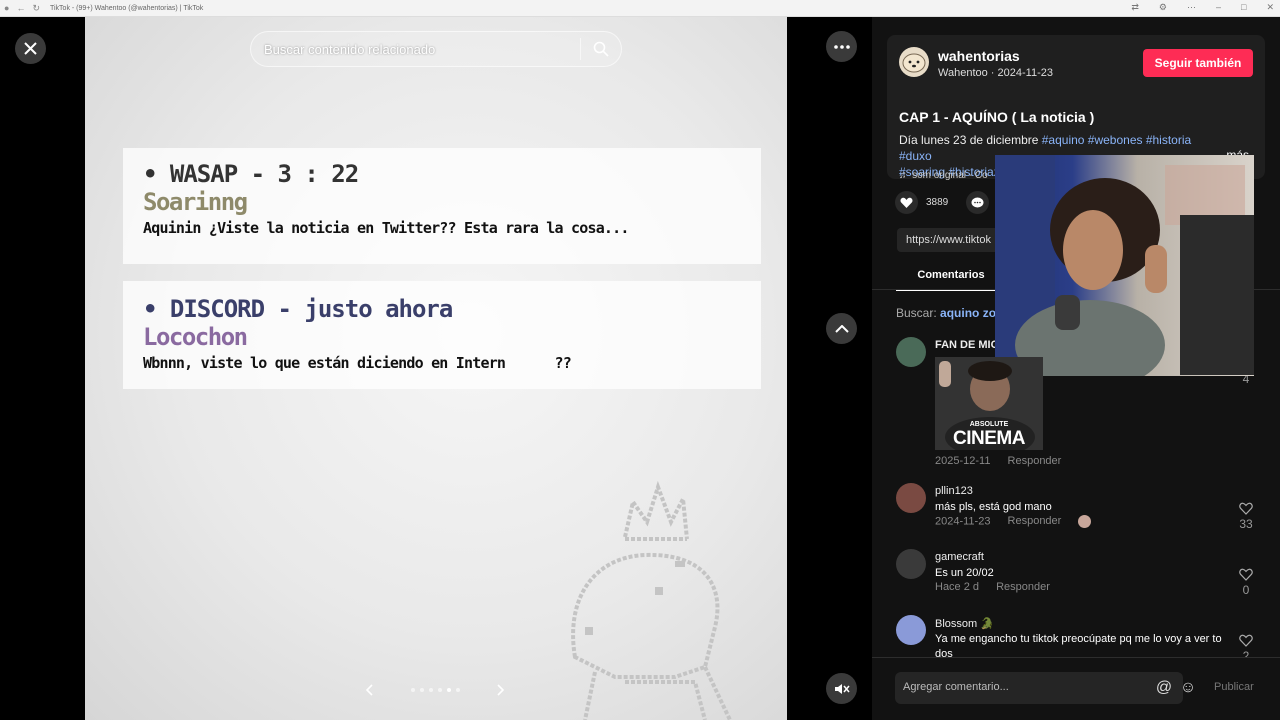  I want to click on message-sender: Locochon, so click(195, 337).